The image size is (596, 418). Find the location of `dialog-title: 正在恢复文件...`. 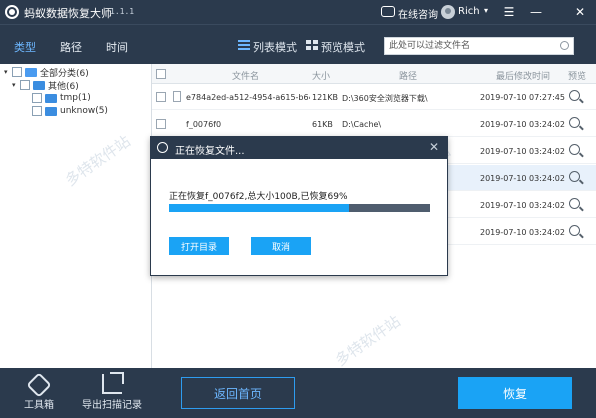

dialog-title: 正在恢复文件... is located at coordinates (210, 151).